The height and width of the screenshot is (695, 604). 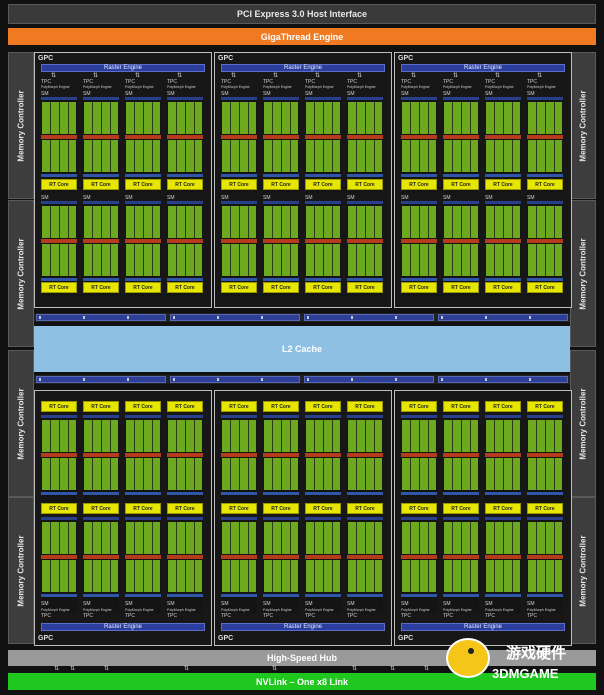 What do you see at coordinates (536, 653) in the screenshot?
I see `watermark-cn-text: 游戏硬件` at bounding box center [536, 653].